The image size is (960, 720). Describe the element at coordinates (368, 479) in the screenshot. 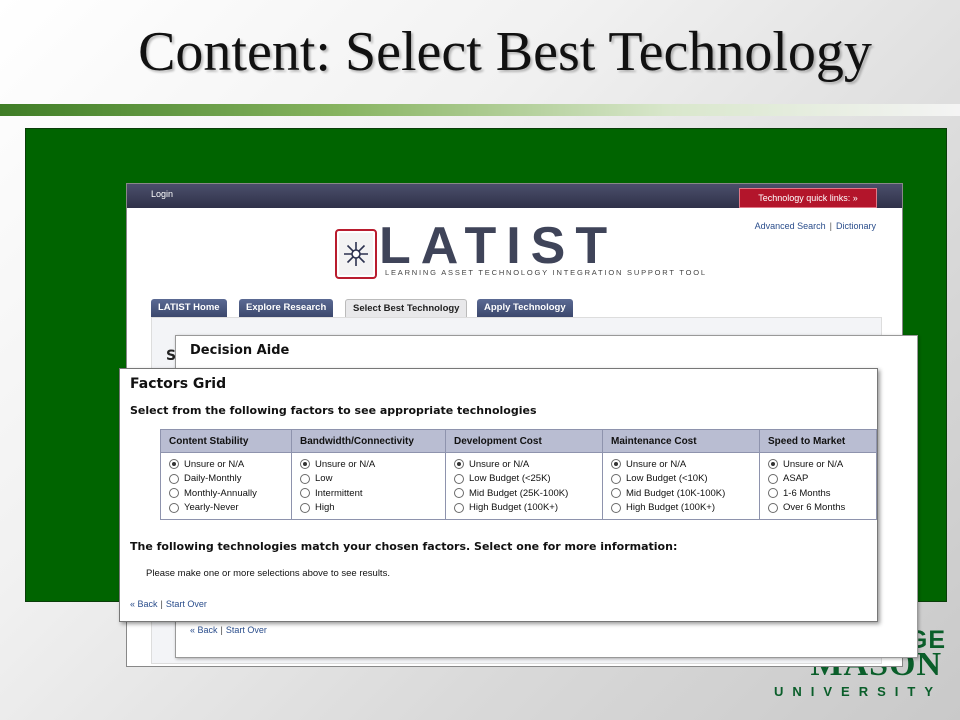

I see `radio-option: Low` at that location.